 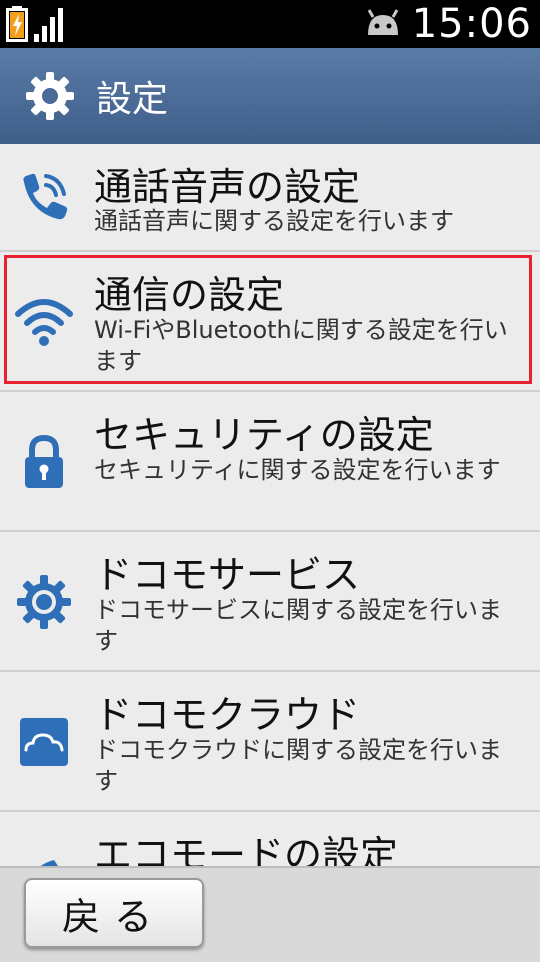 I want to click on eco-mode-icon, so click(x=44, y=859).